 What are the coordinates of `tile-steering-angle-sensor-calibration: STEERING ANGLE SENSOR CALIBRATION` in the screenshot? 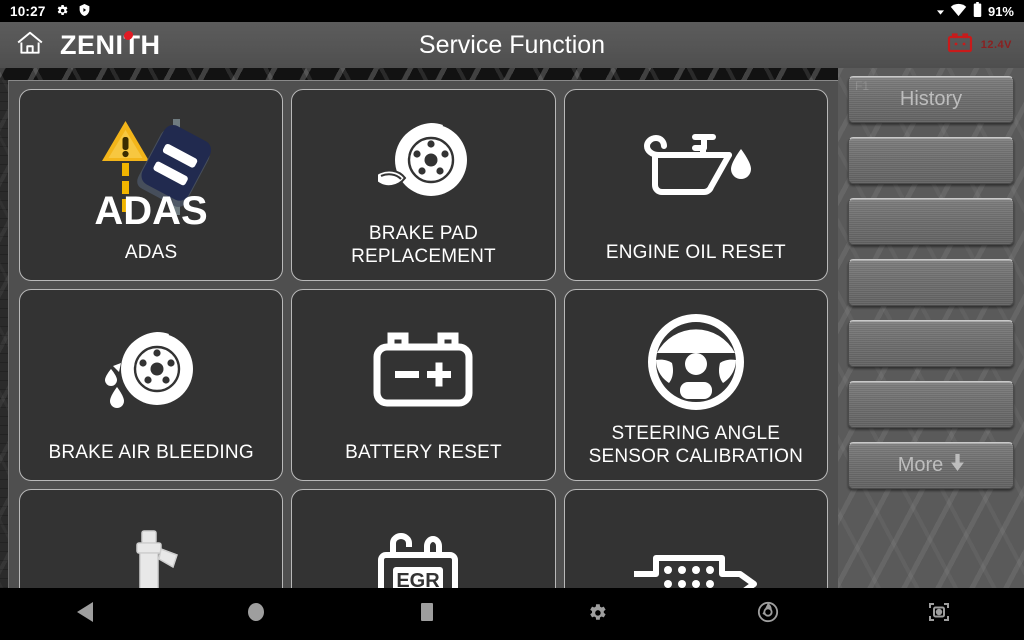 It's located at (695, 385).